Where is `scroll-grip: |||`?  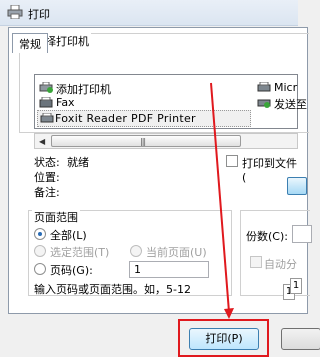 scroll-grip: ||| is located at coordinates (143, 141).